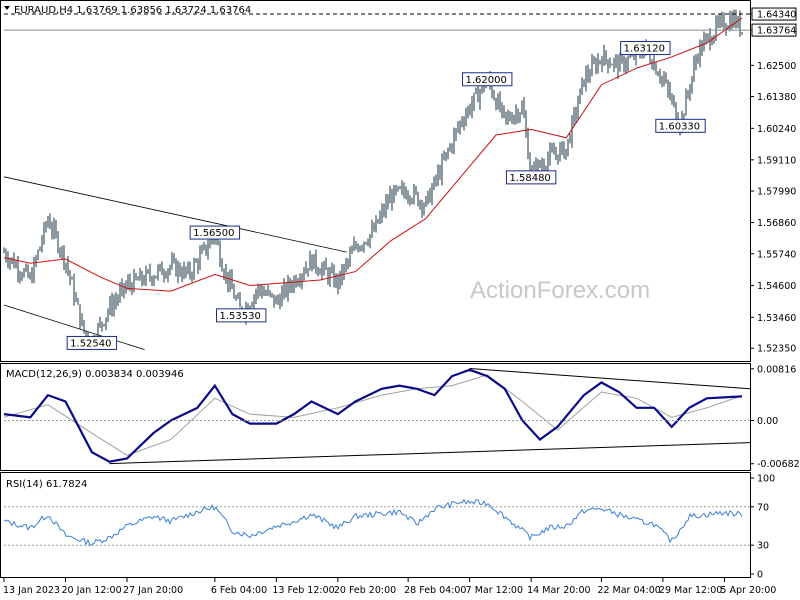 This screenshot has width=800, height=600. Describe the element at coordinates (240, 316) in the screenshot. I see `price-annotation-label: 1.53530` at that location.